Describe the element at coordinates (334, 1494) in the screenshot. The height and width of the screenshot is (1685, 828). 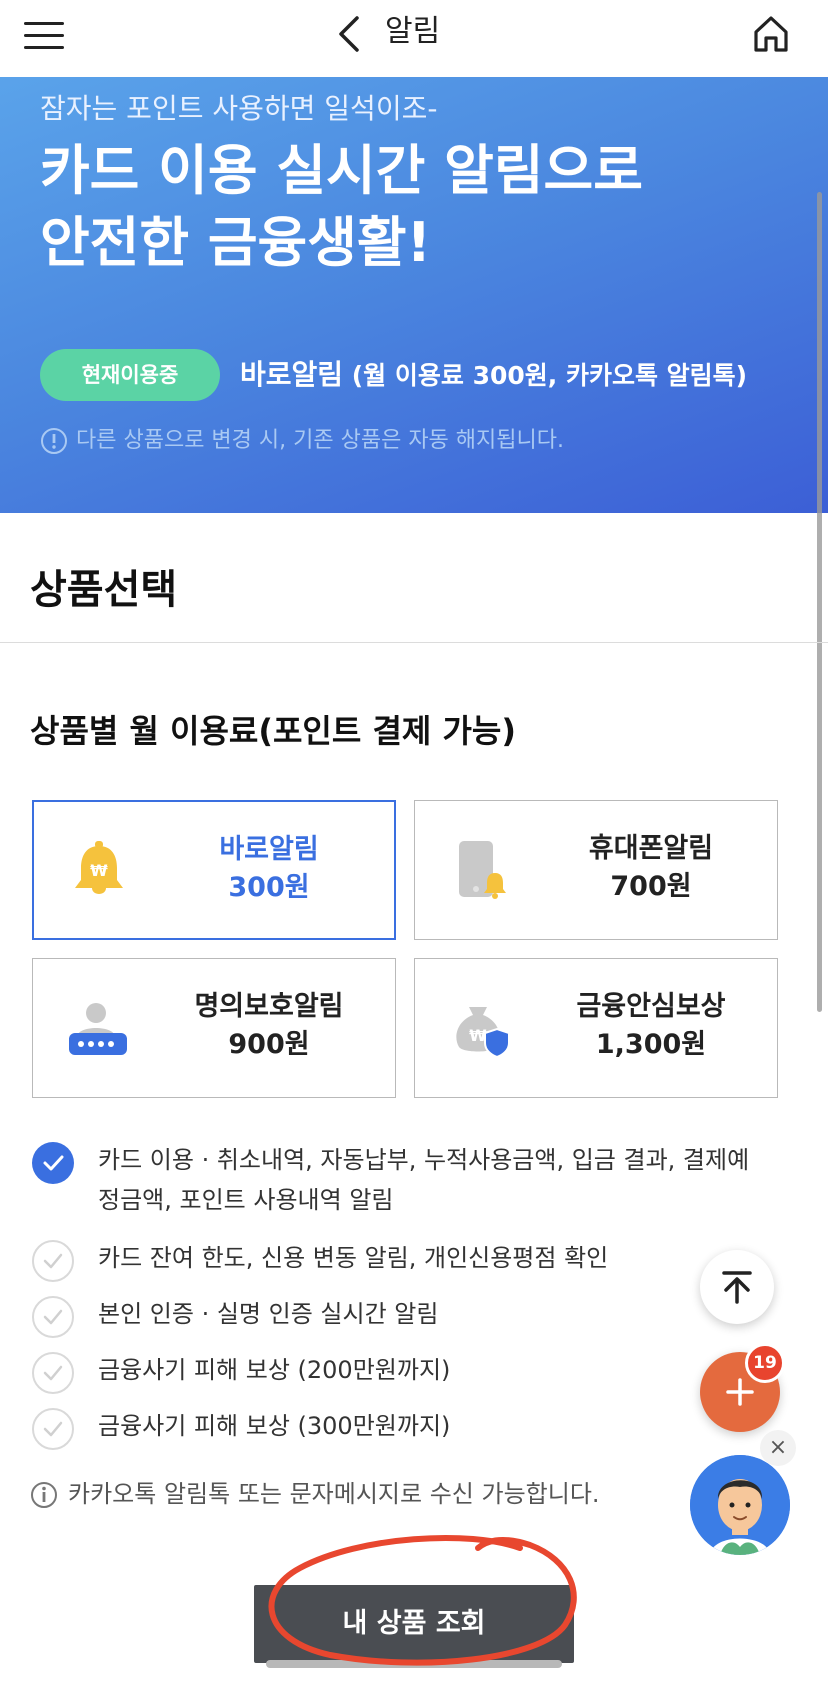
I see `delivery-note-text: 카카오톡 알림톡 또는 문자메시지로 수신 가능합니다.` at that location.